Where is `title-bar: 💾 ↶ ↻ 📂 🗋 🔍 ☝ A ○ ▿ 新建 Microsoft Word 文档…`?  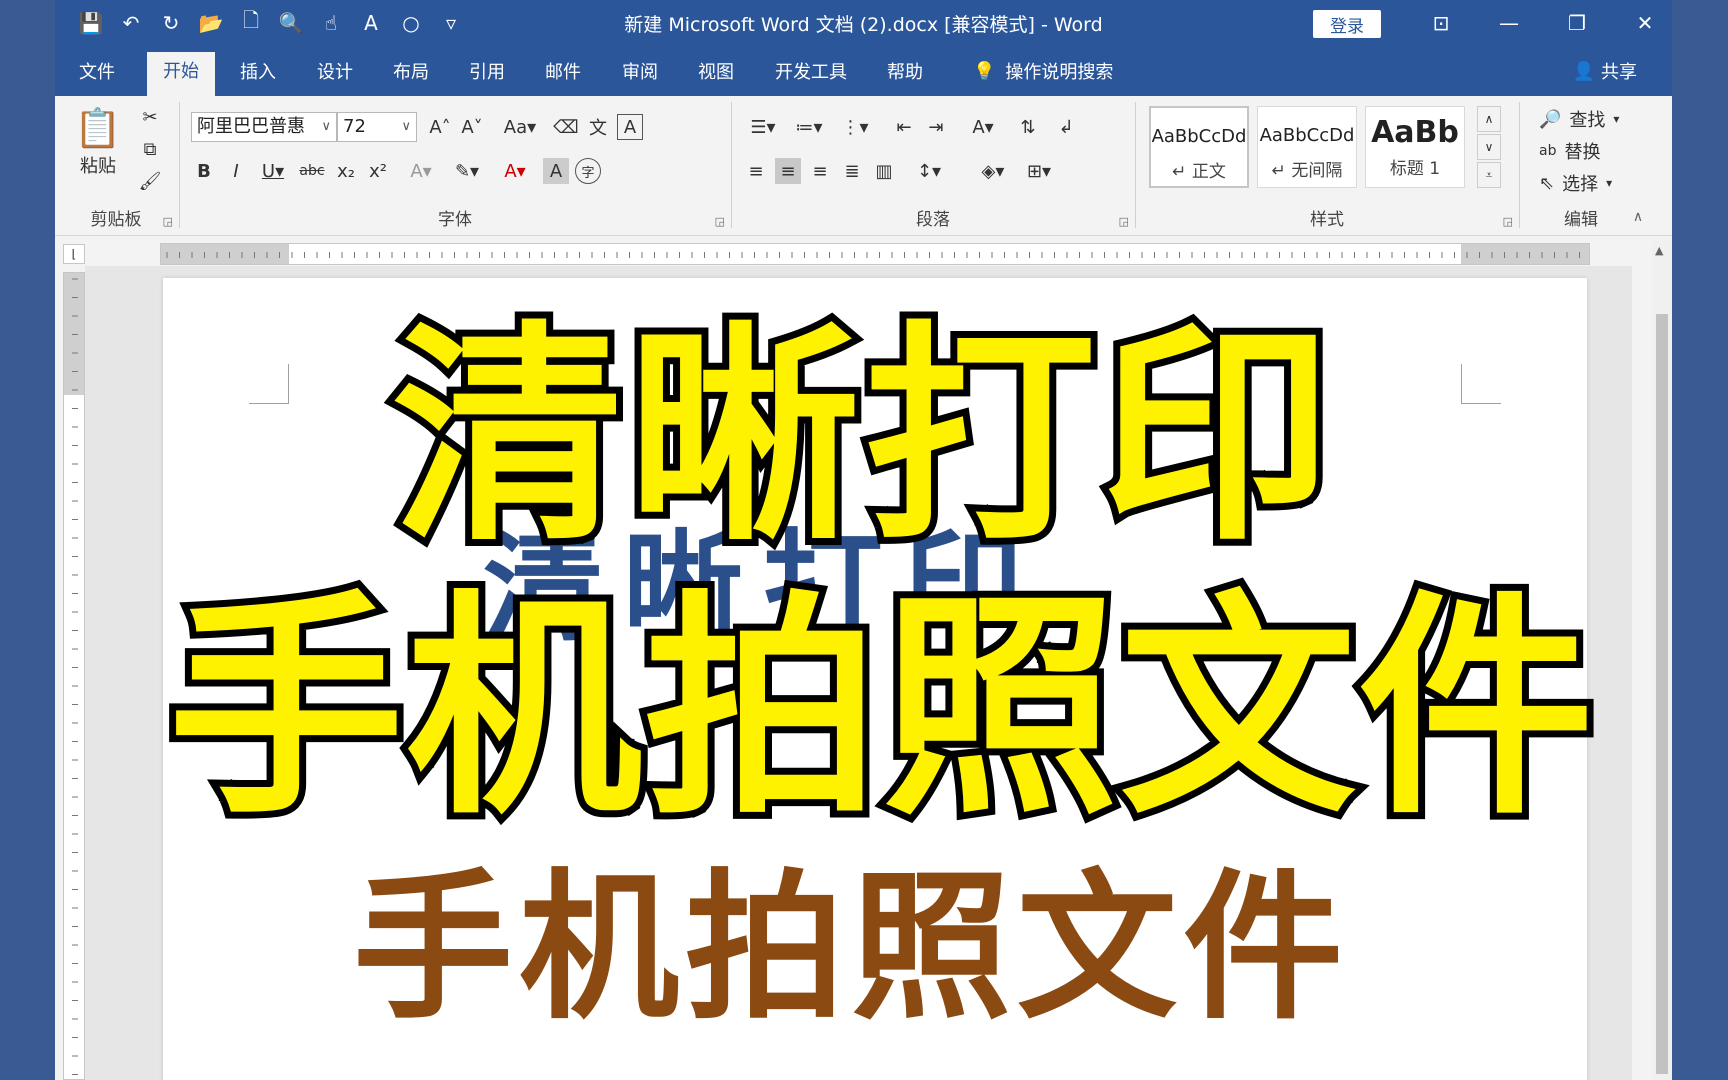 title-bar: 💾 ↶ ↻ 📂 🗋 🔍 ☝ A ○ ▿ 新建 Microsoft Word 文档… is located at coordinates (863, 24).